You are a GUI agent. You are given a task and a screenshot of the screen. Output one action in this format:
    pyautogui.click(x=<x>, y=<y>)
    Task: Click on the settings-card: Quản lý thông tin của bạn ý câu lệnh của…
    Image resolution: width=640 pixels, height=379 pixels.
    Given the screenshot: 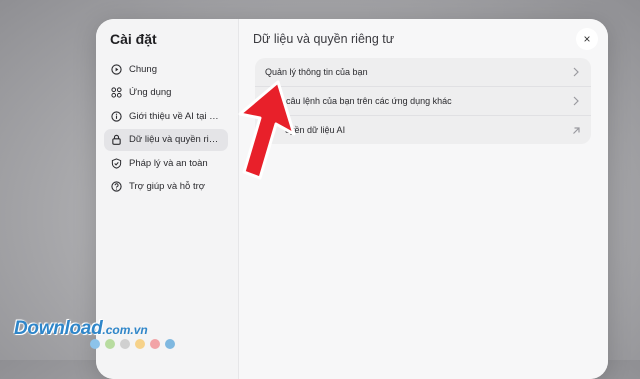 What is the action you would take?
    pyautogui.click(x=423, y=101)
    